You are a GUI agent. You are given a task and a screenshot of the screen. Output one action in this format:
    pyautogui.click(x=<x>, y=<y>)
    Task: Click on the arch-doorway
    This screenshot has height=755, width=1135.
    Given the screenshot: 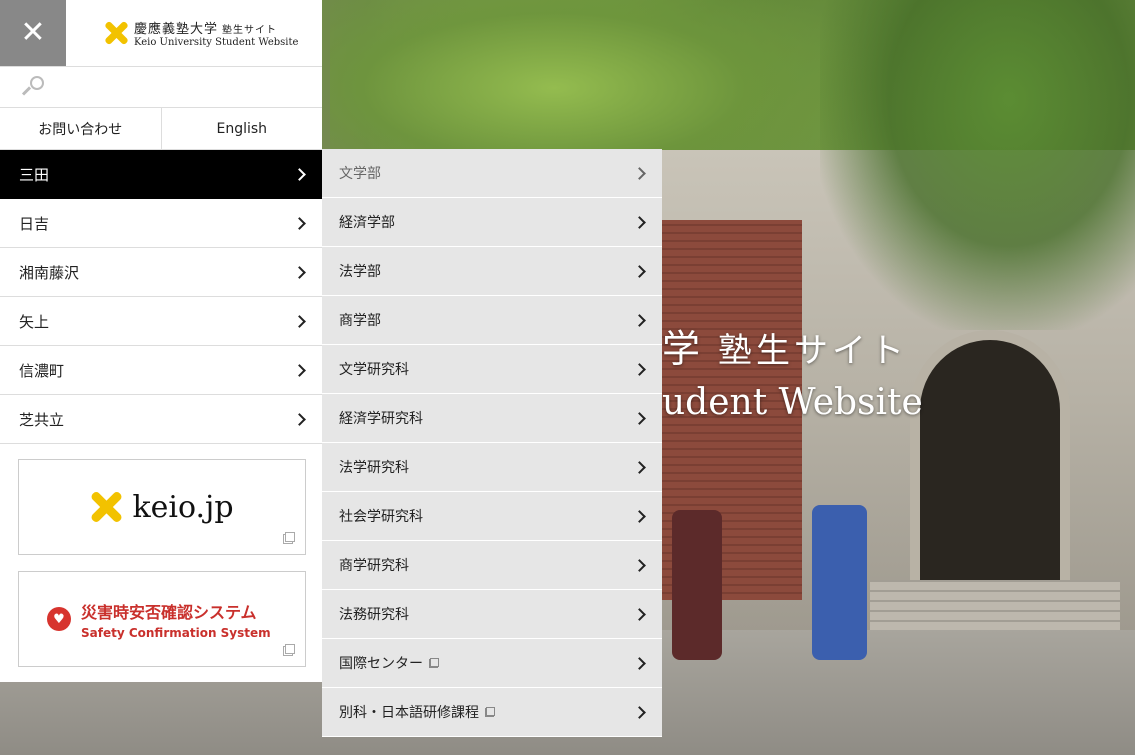 What is the action you would take?
    pyautogui.click(x=990, y=460)
    